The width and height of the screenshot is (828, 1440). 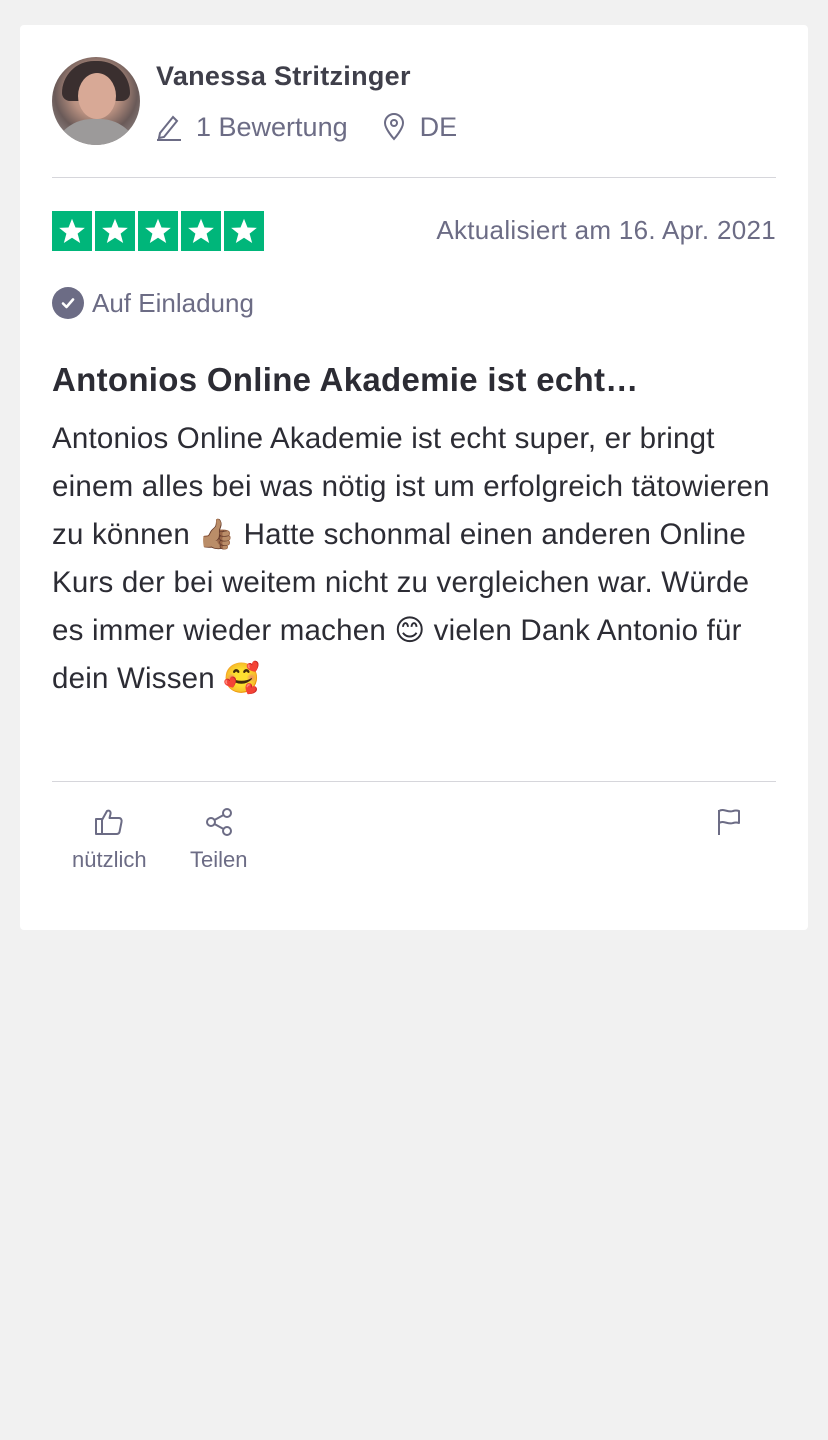 What do you see at coordinates (414, 781) in the screenshot?
I see `actions-divider` at bounding box center [414, 781].